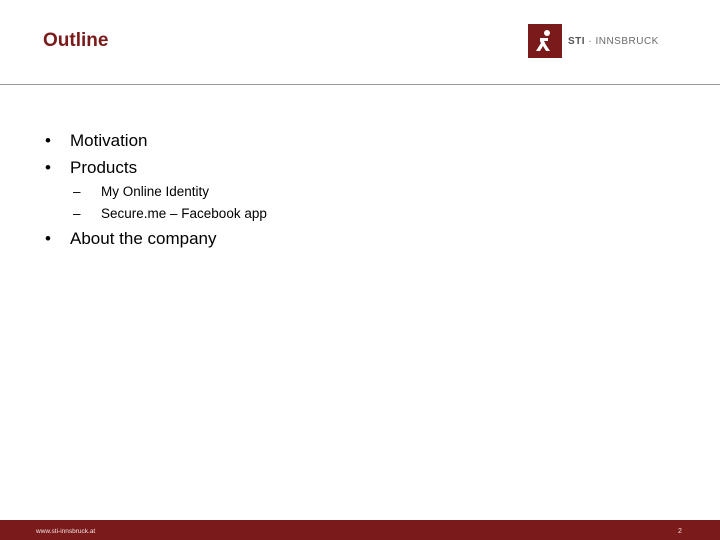 The height and width of the screenshot is (540, 720). Describe the element at coordinates (184, 213) in the screenshot. I see `outline-subitem-label: Secure.me – Facebook app` at that location.